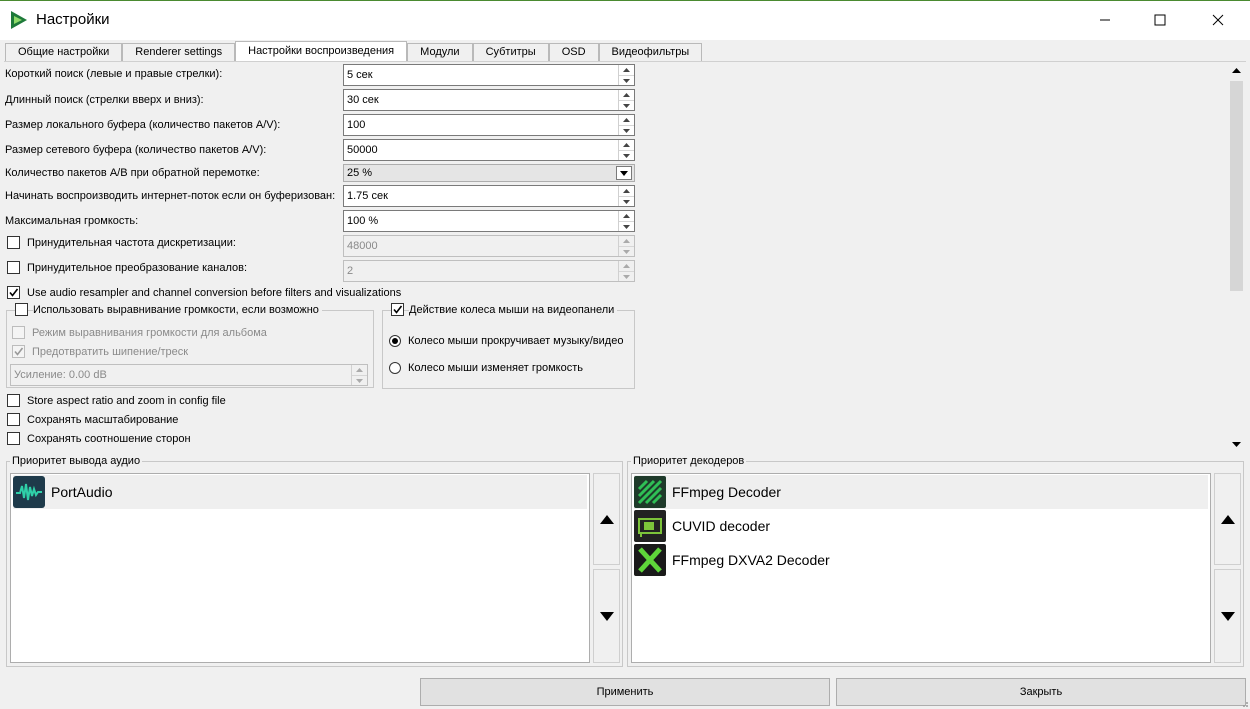  Describe the element at coordinates (516, 341) in the screenshot. I see `wheel-scroll-label: Колесо мыши прокручивает музыку/видео` at that location.